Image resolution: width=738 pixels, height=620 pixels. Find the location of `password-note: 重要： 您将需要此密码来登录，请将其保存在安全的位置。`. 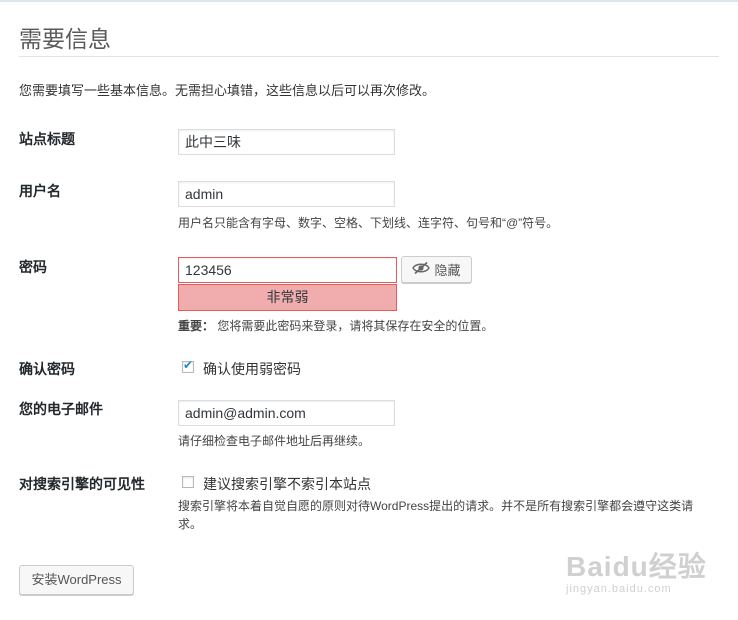

password-note: 重要： 您将需要此密码来登录，请将其保存在安全的位置。 is located at coordinates (335, 326).